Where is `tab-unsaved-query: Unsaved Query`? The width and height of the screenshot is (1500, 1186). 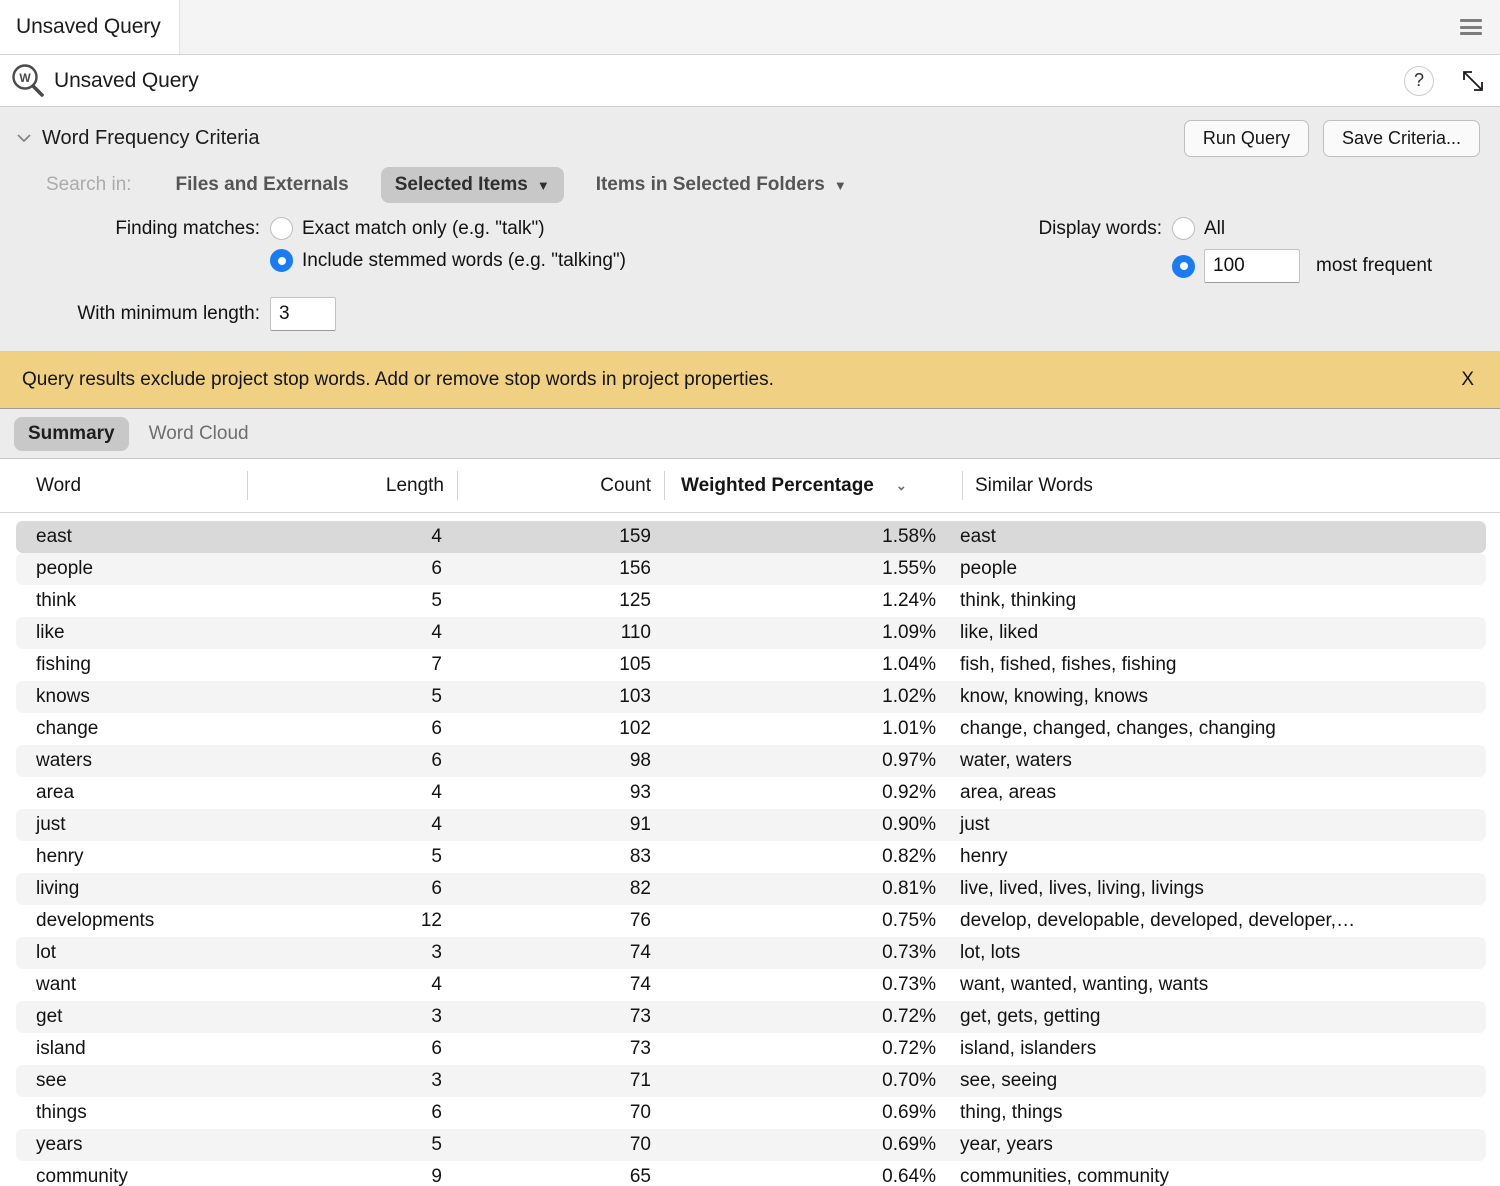 tab-unsaved-query: Unsaved Query is located at coordinates (90, 27).